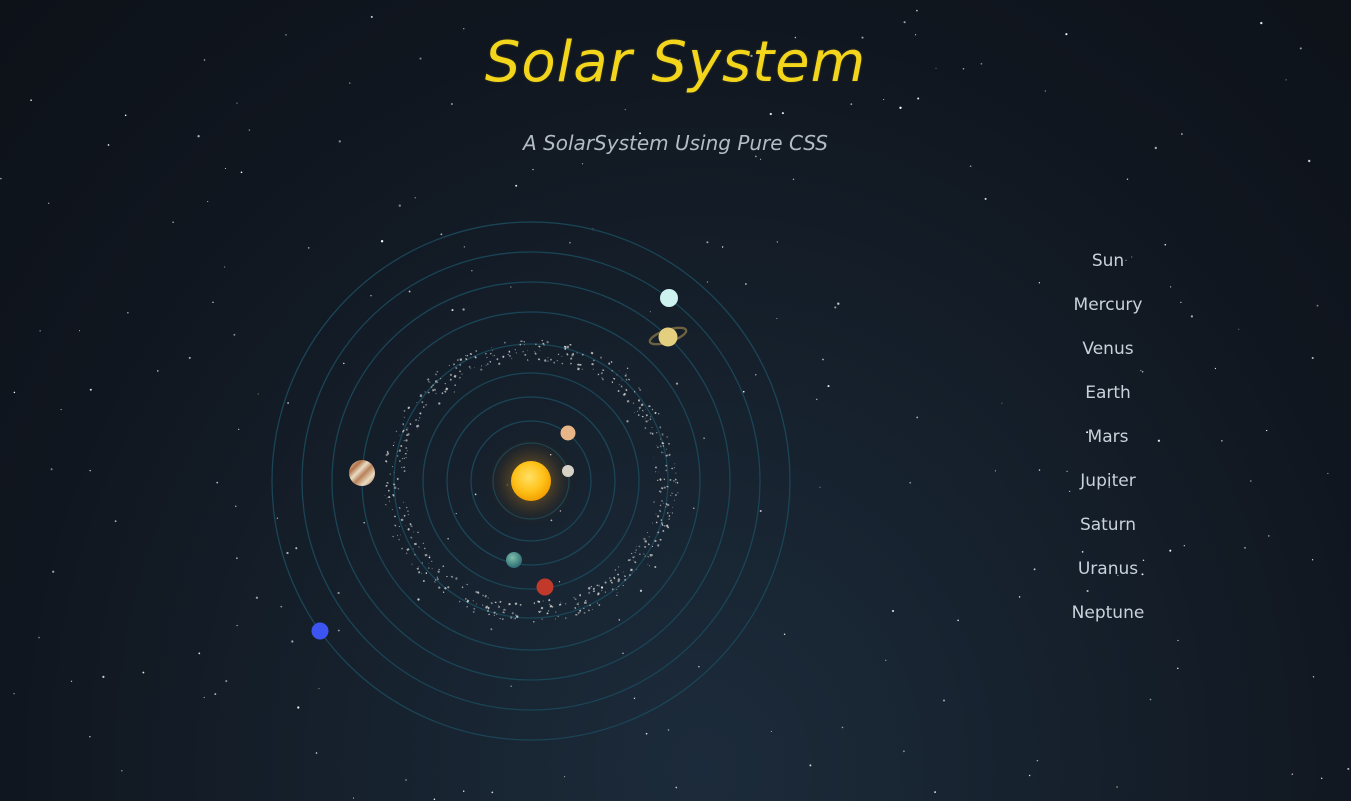 The width and height of the screenshot is (1351, 801). I want to click on legend-item-jupiter: Jupiter, so click(1108, 487).